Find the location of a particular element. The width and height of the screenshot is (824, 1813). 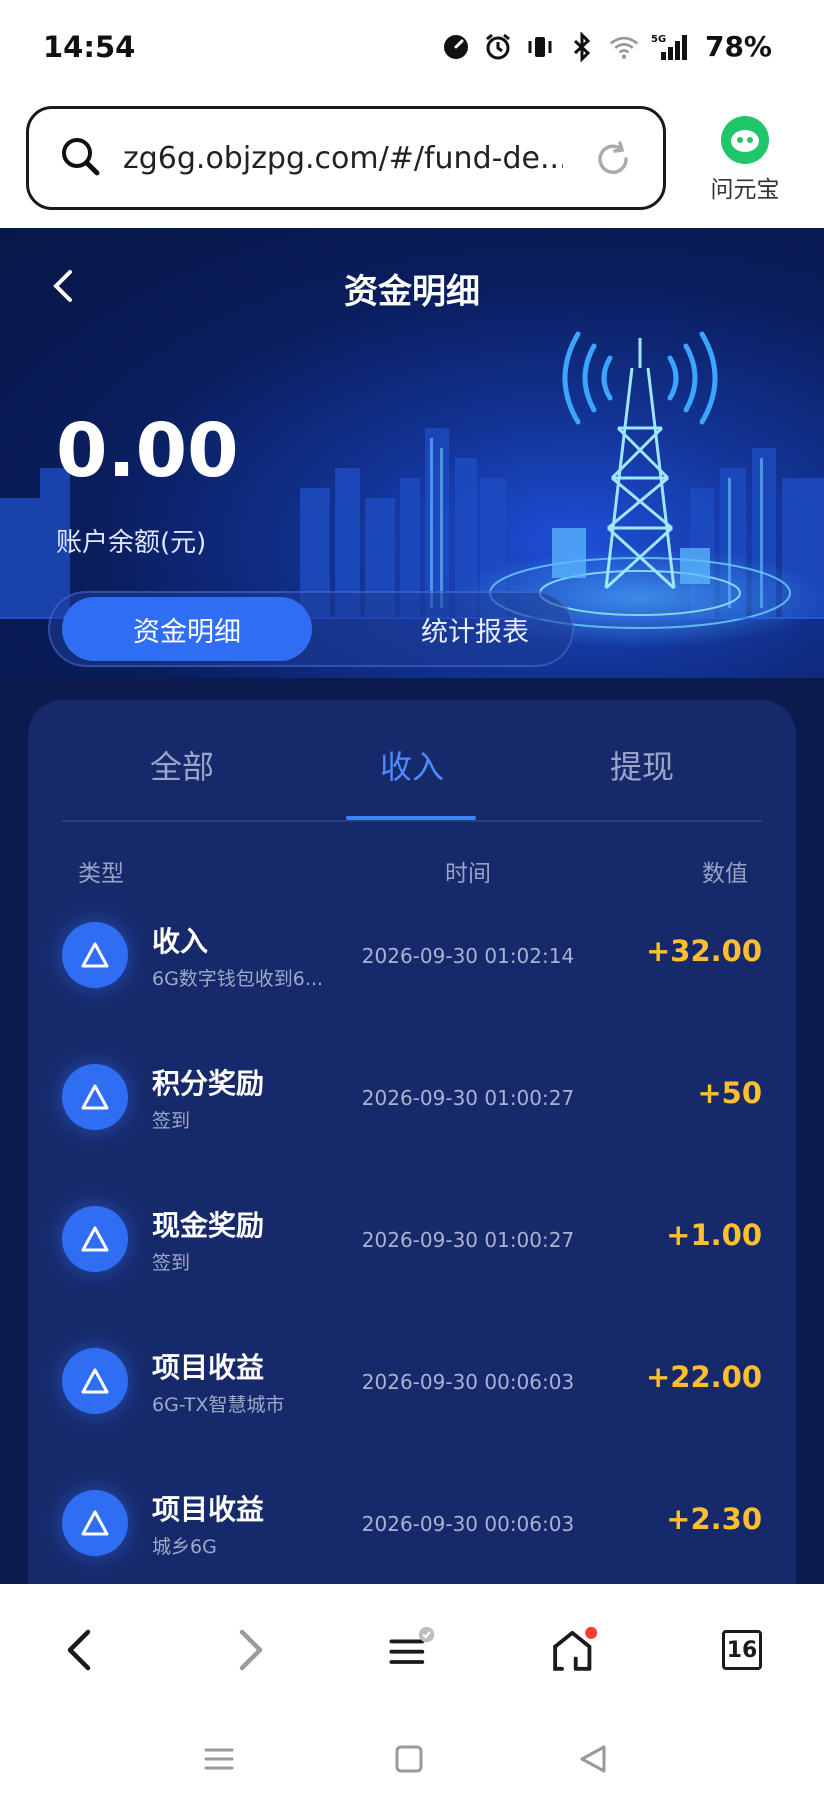

alarm-icon is located at coordinates (498, 47).